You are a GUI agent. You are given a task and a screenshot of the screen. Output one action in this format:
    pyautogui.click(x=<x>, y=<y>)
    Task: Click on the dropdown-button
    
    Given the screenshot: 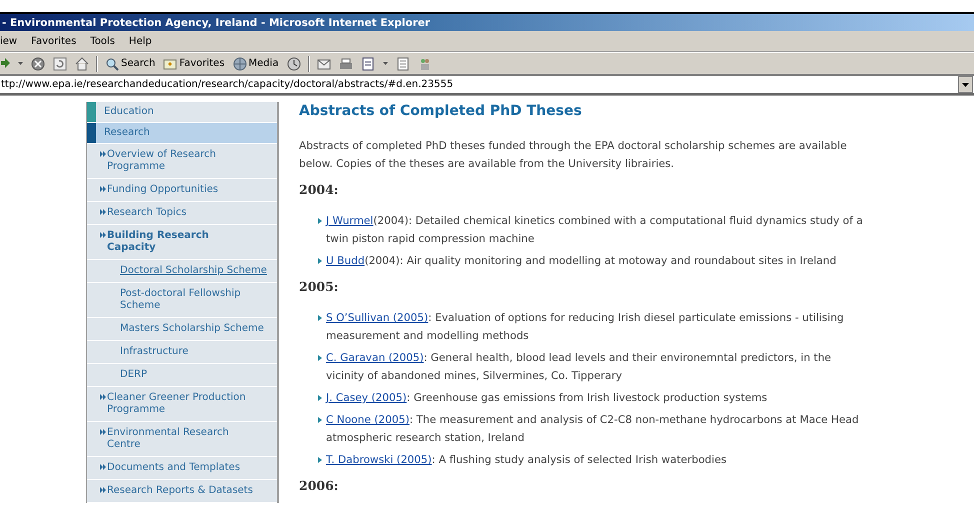 What is the action you would take?
    pyautogui.click(x=965, y=84)
    